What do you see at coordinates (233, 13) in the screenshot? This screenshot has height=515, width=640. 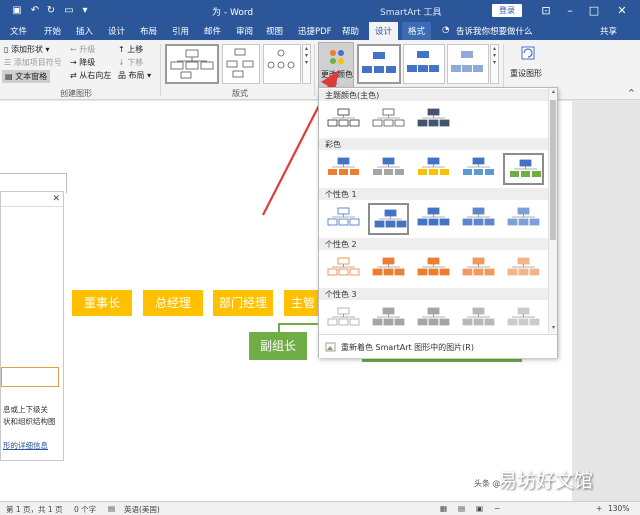 I see `document-title: 为 - Word` at bounding box center [233, 13].